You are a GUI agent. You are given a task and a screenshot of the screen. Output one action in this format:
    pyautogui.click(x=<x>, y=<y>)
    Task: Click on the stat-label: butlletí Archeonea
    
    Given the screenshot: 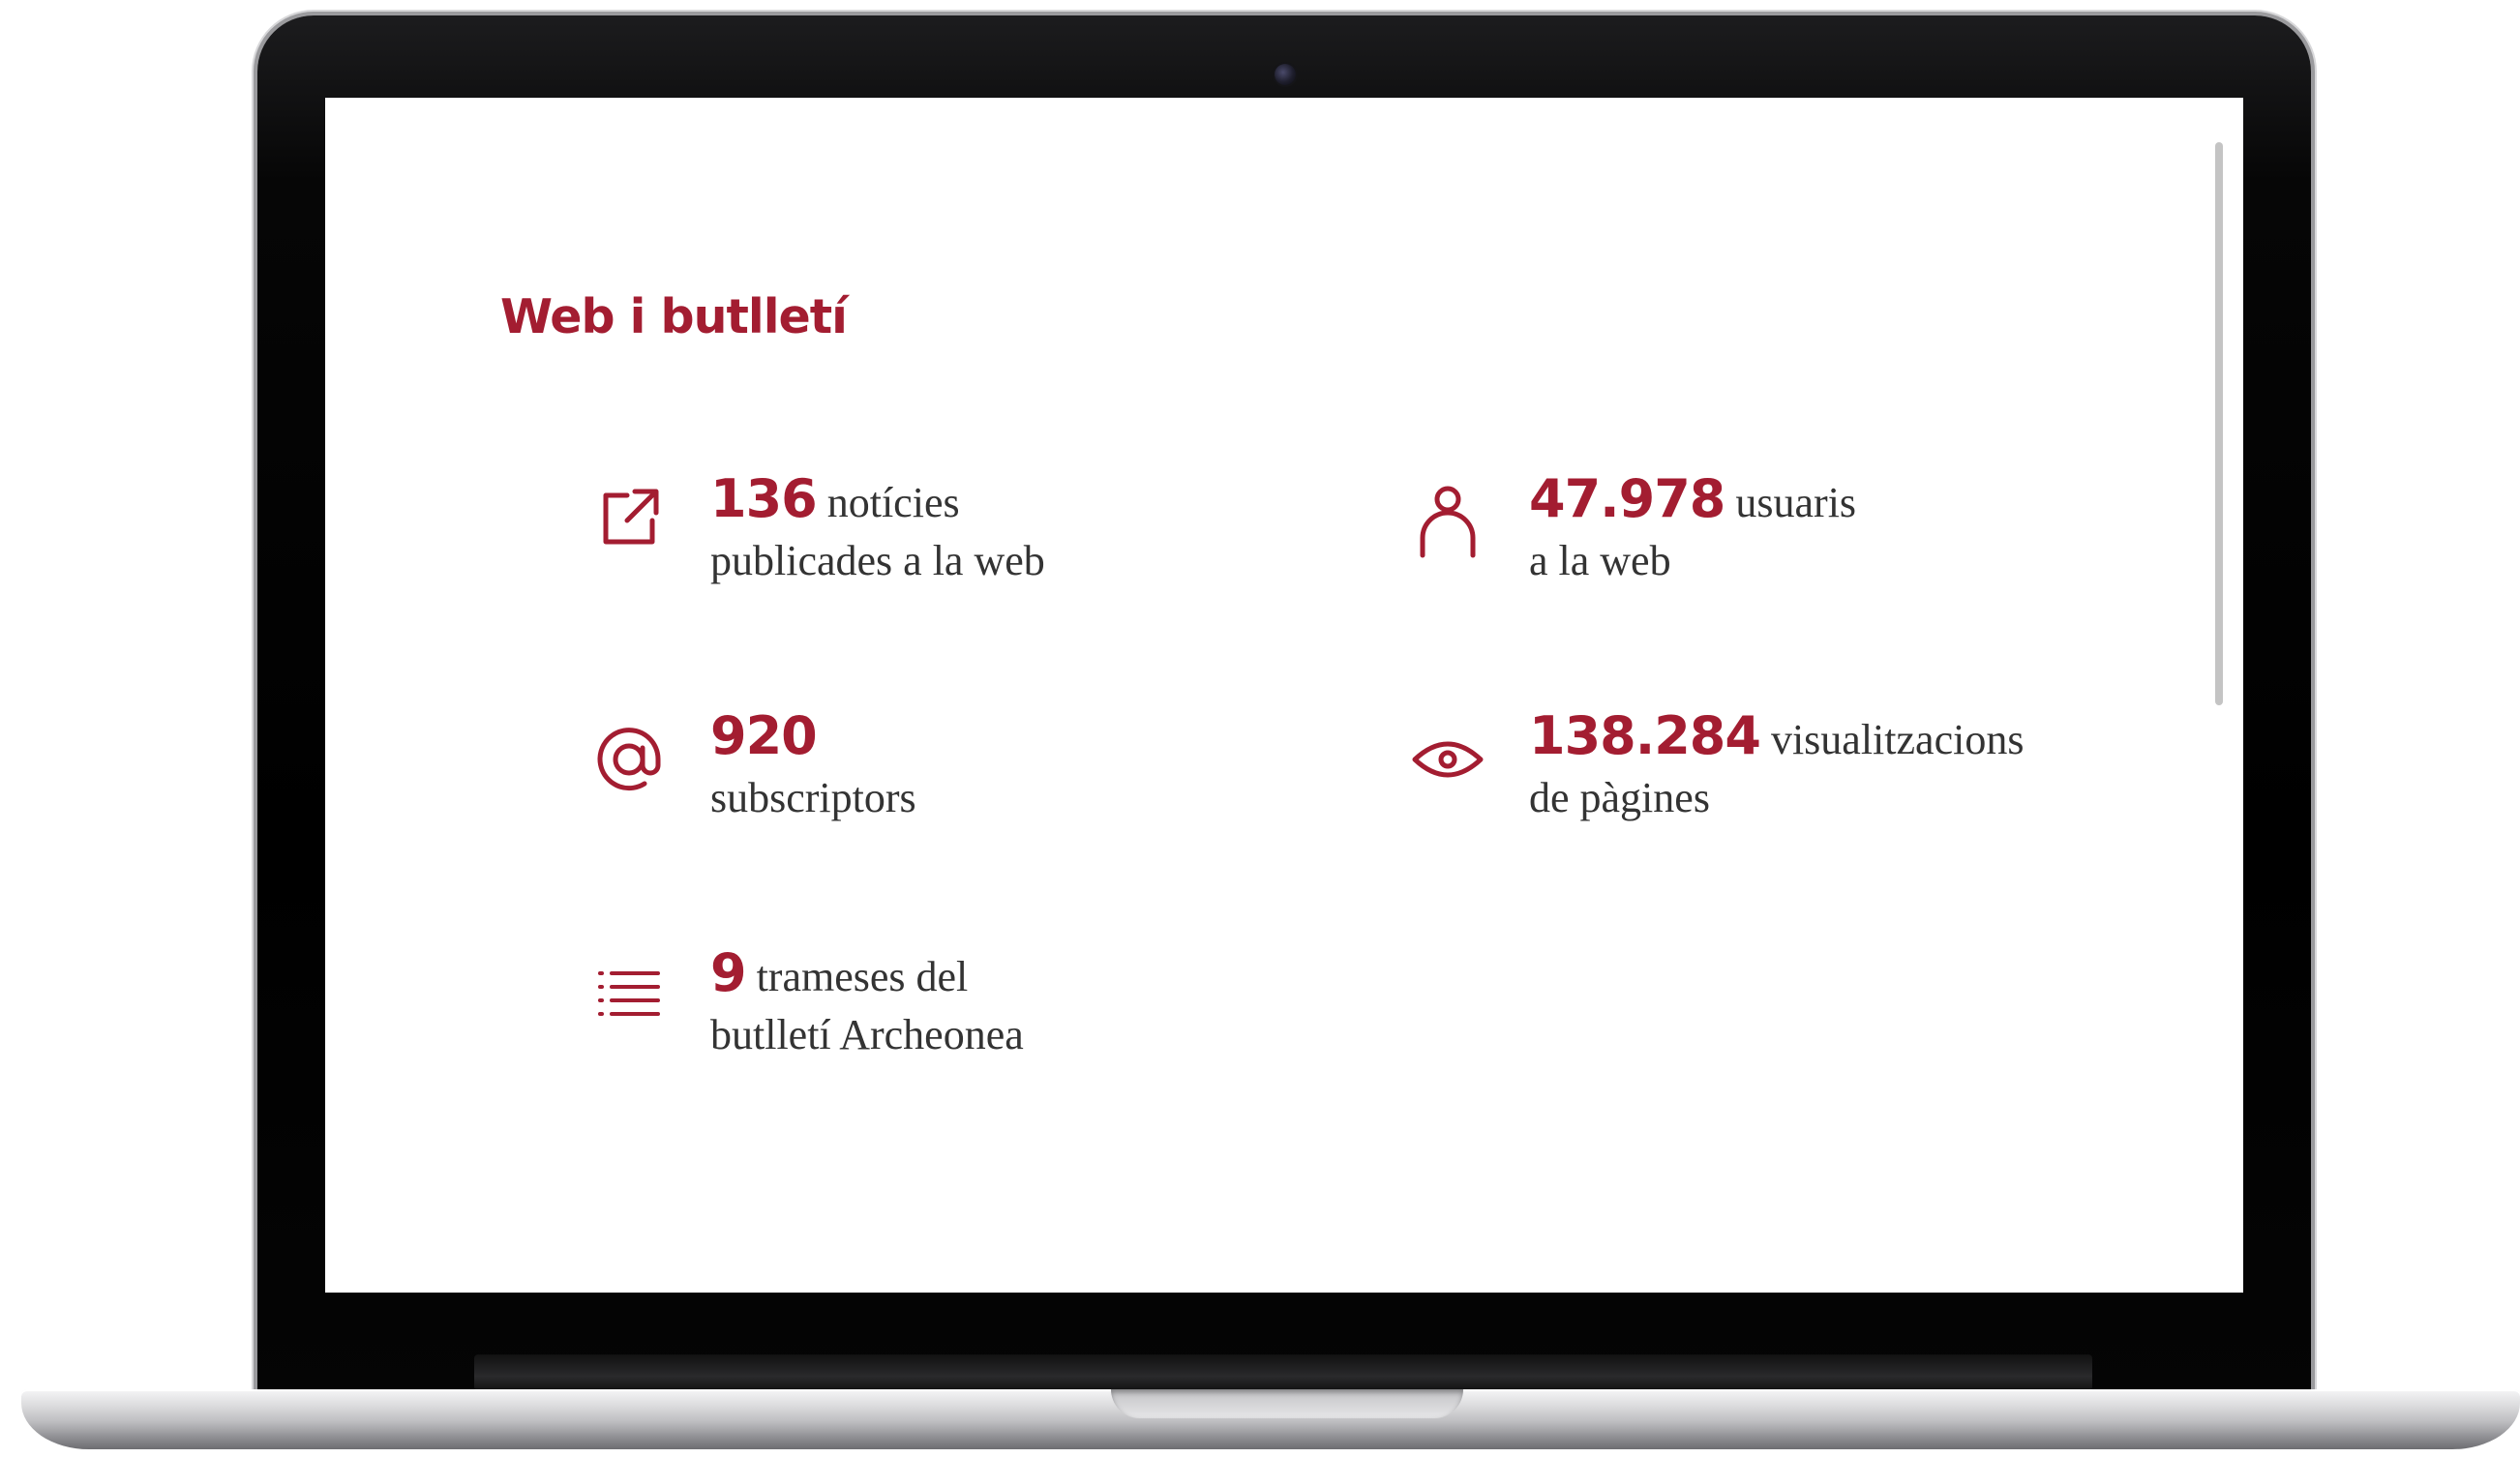 What is the action you would take?
    pyautogui.click(x=867, y=1034)
    